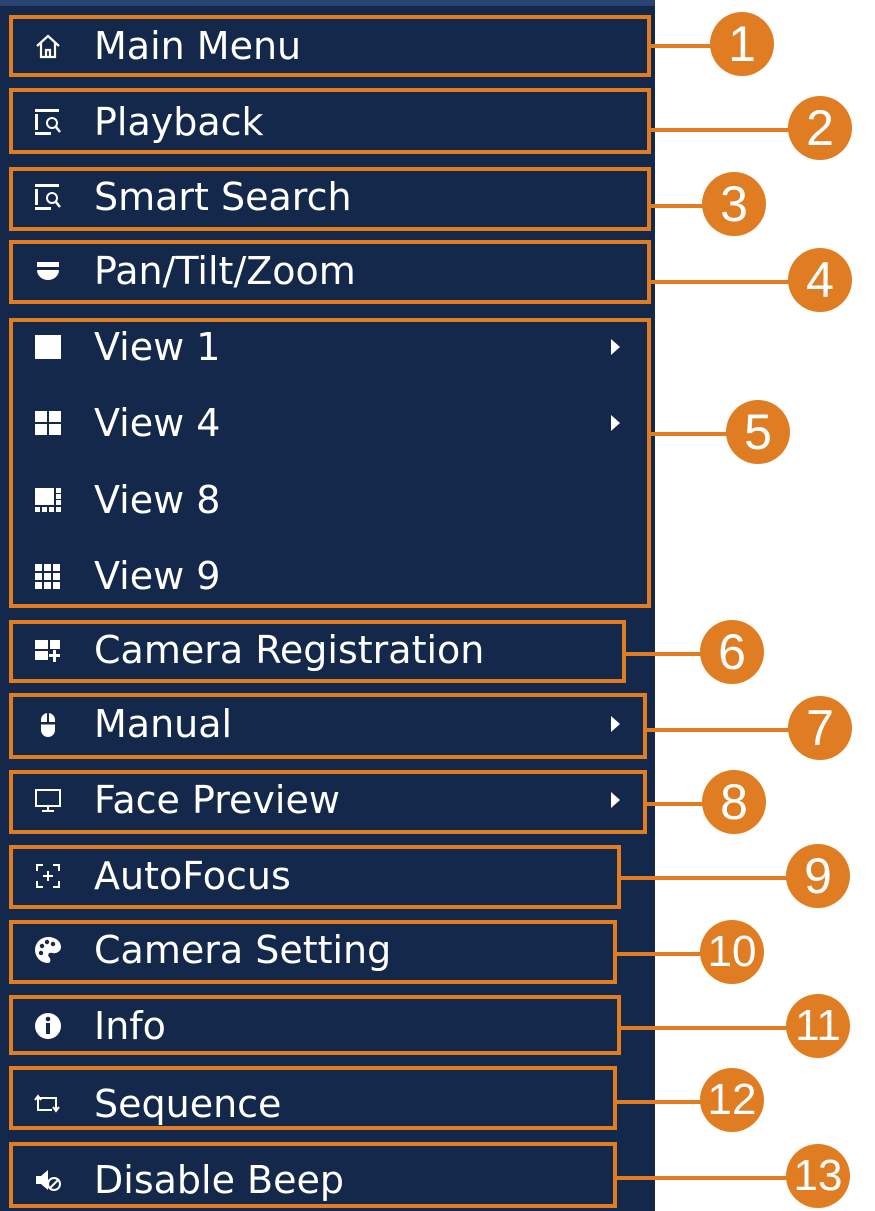 This screenshot has width=875, height=1211. I want to click on callout-badge-1: 1, so click(742, 44).